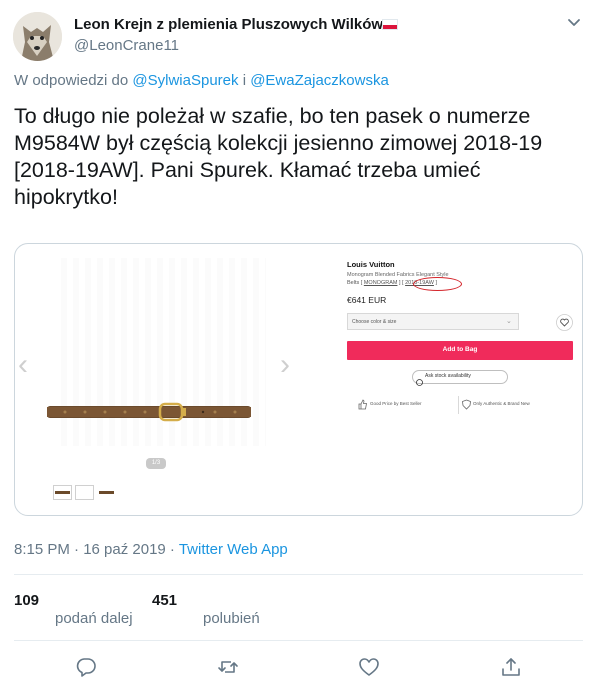 This screenshot has height=692, width=597. Describe the element at coordinates (228, 24) in the screenshot. I see `display-name: Leon Krejn z plemienia Pluszowych Wilków` at that location.